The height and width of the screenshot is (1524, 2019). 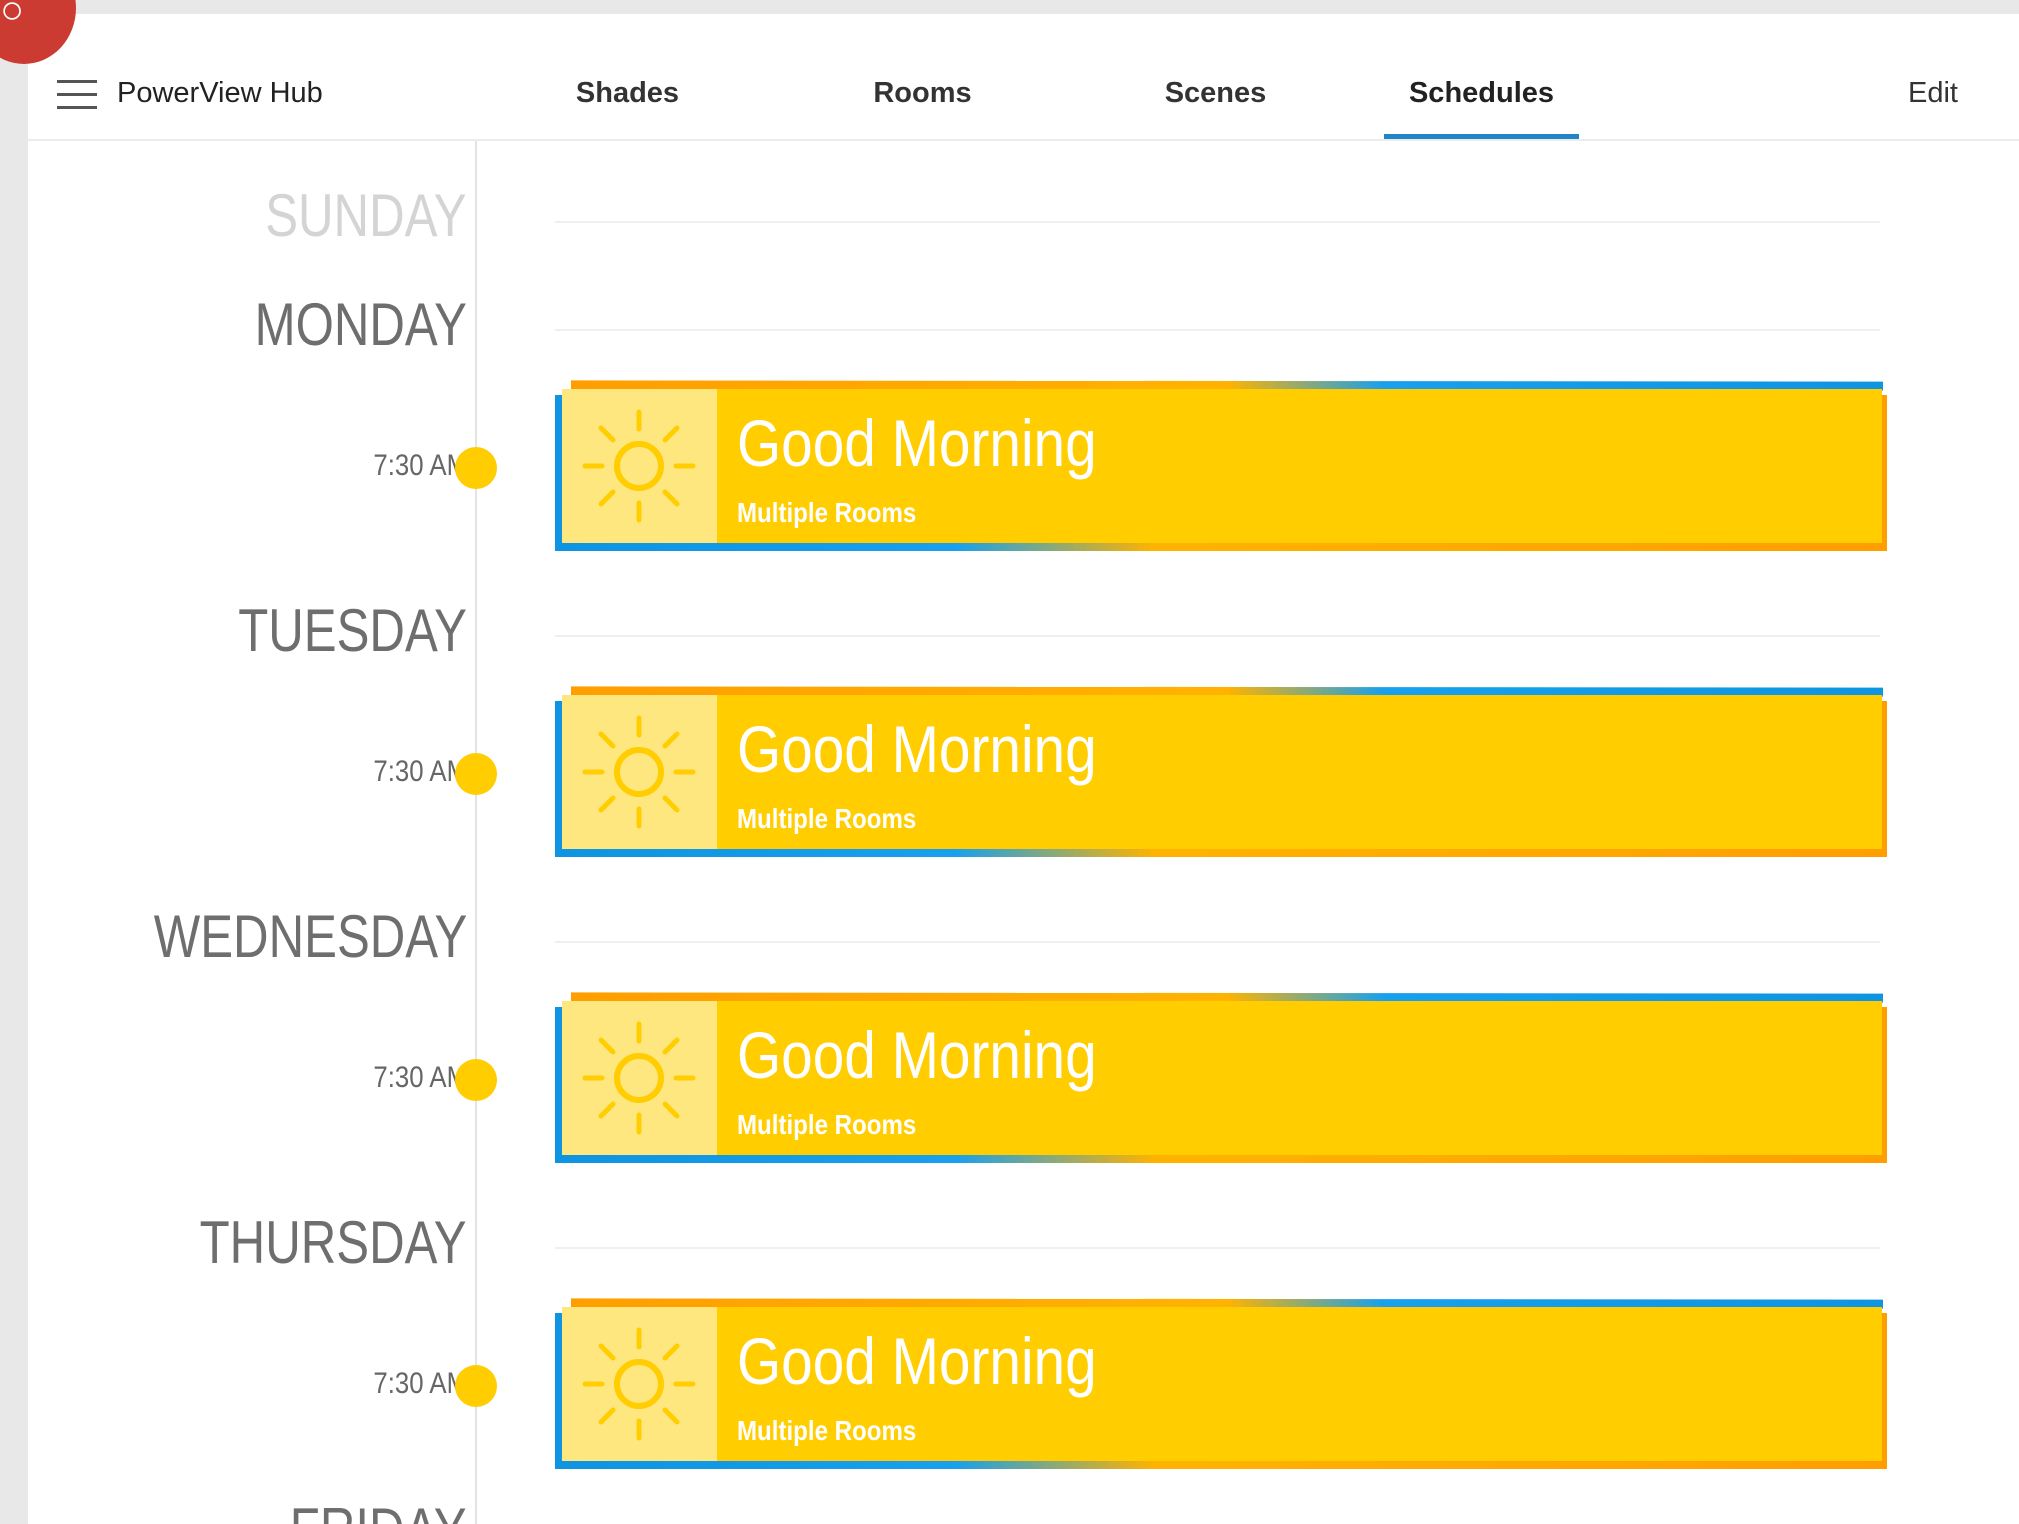 I want to click on tab-schedules: Schedules, so click(x=1481, y=93).